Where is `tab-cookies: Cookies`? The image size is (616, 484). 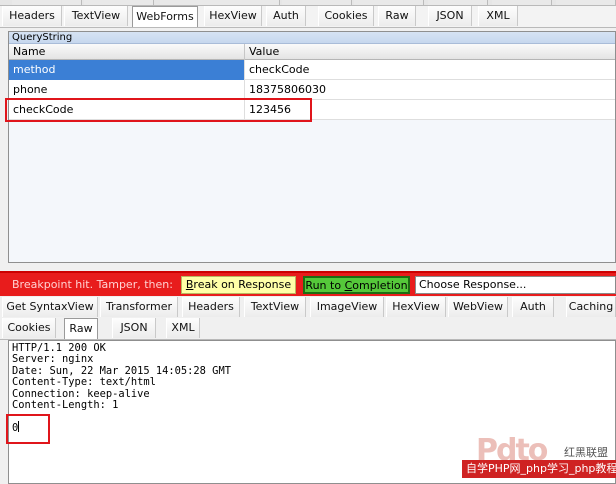
tab-cookies: Cookies is located at coordinates (346, 16).